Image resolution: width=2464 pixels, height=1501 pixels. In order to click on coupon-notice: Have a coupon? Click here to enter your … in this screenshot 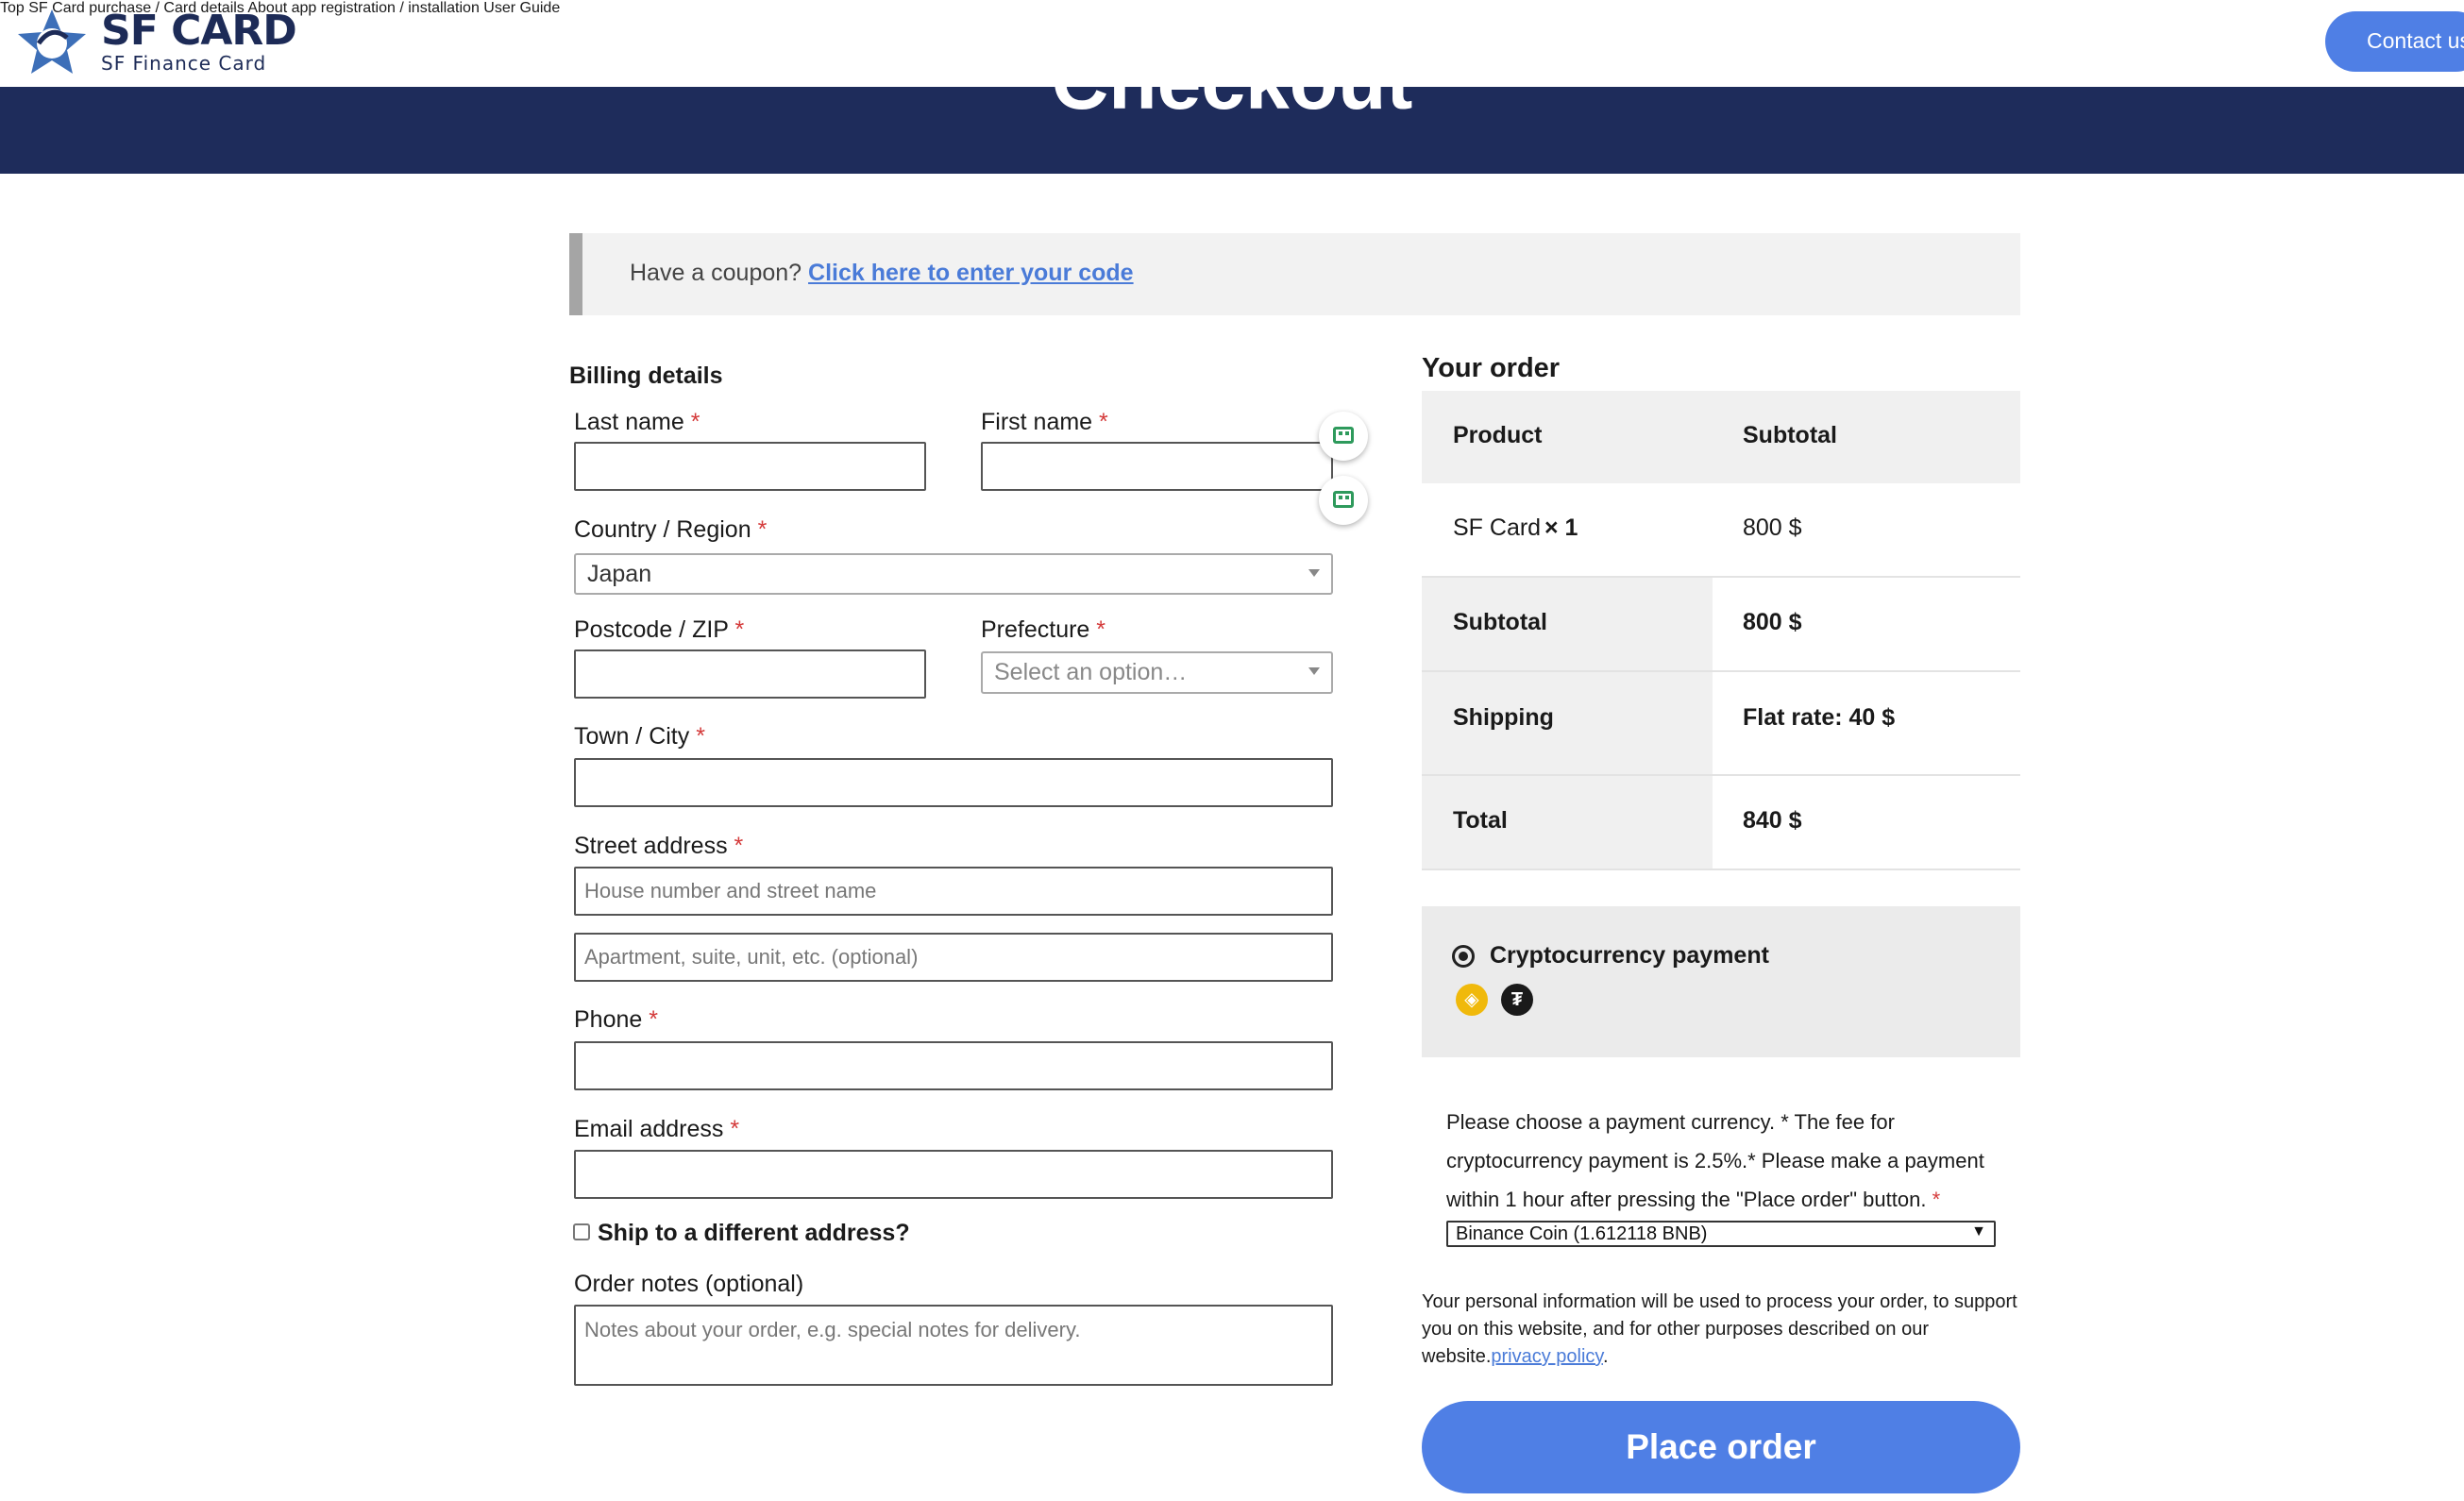, I will do `click(1294, 274)`.